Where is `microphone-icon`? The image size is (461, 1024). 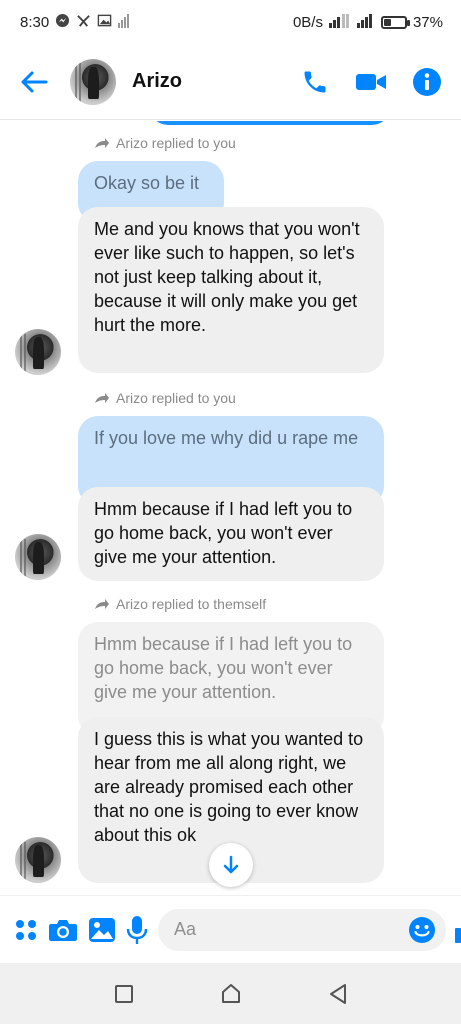 microphone-icon is located at coordinates (137, 929).